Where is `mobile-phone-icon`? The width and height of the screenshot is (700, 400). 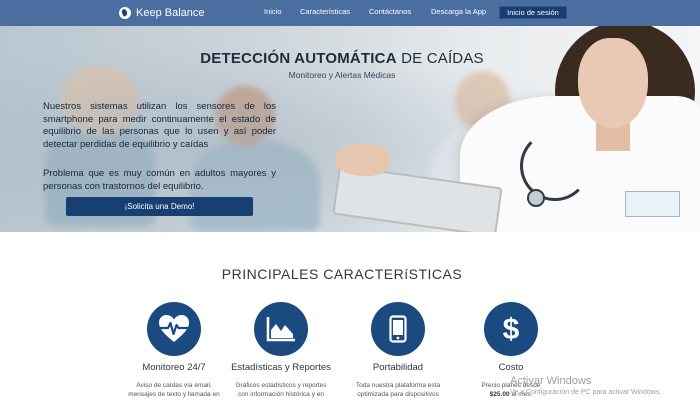 mobile-phone-icon is located at coordinates (398, 329).